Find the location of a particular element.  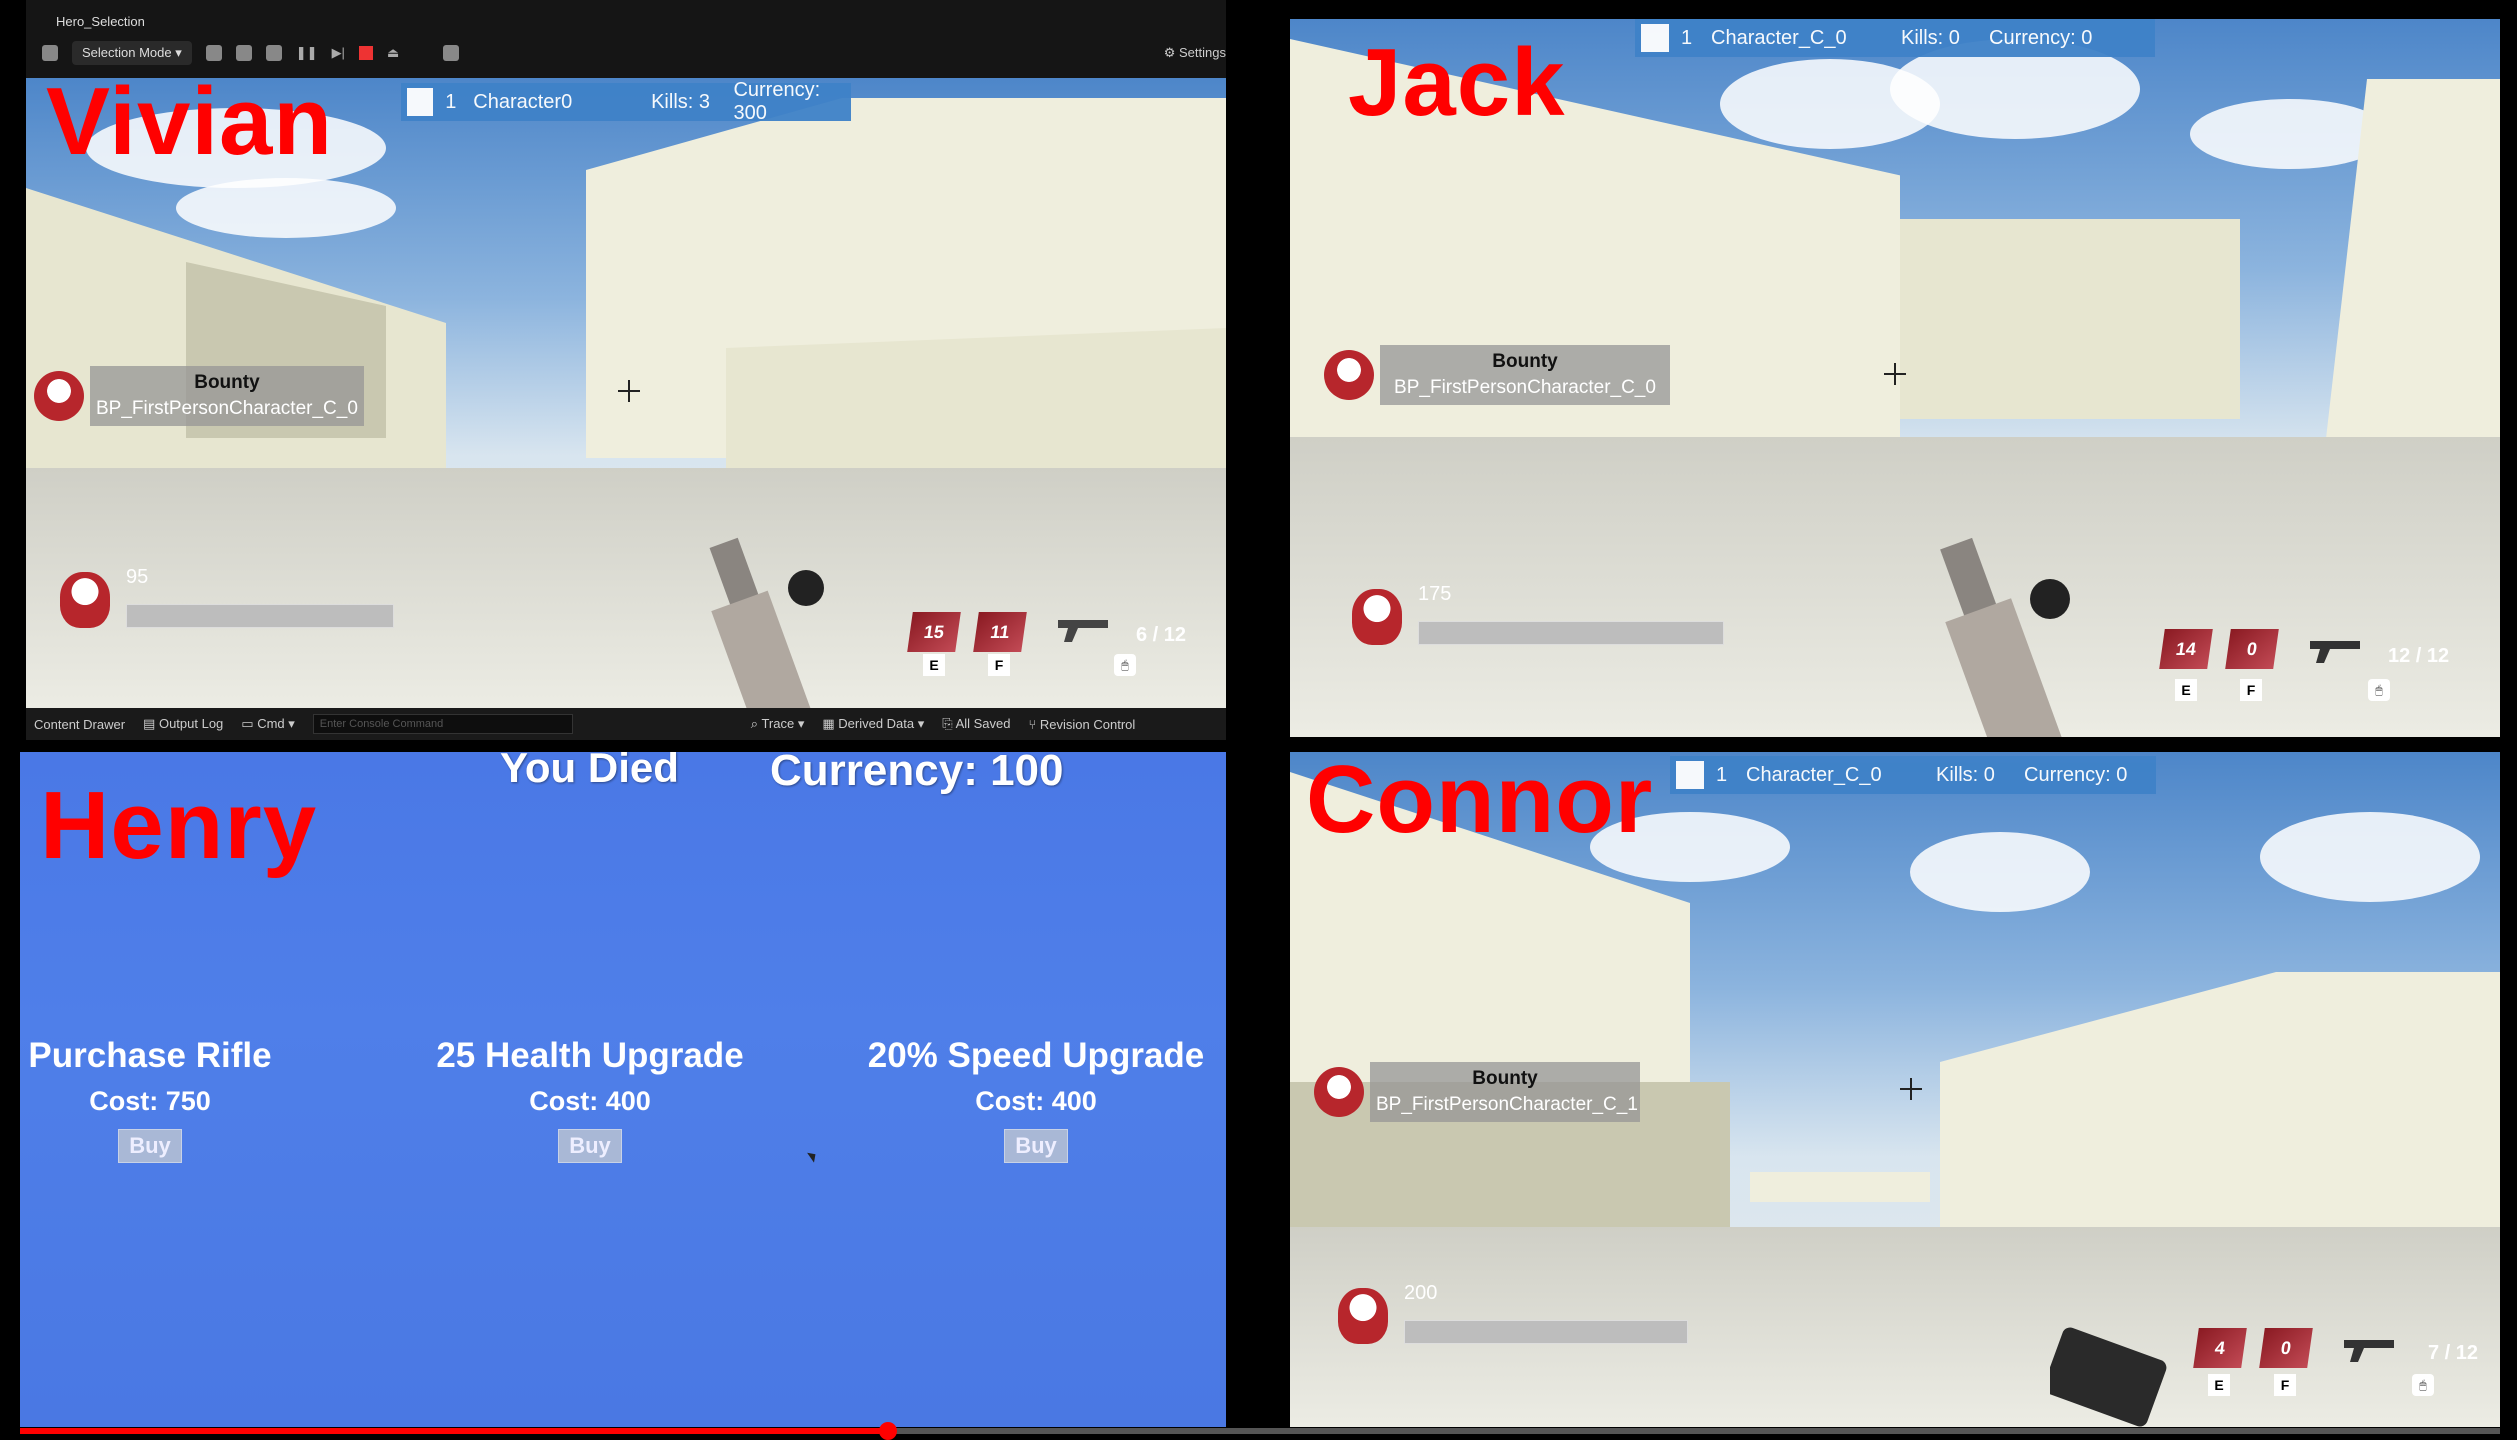

shop-item-speed: 20% Speed Upgrade Cost: 400 Buy is located at coordinates (1036, 1099).